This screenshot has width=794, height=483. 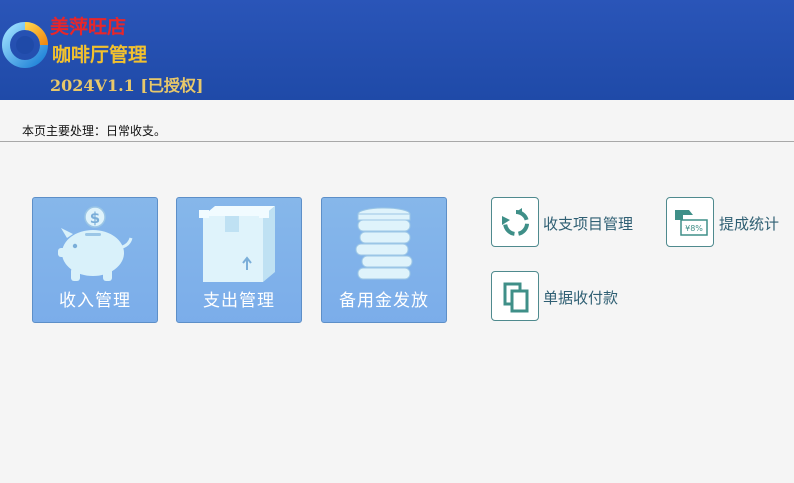 I want to click on shop-name: 美萍旺店, so click(x=88, y=27).